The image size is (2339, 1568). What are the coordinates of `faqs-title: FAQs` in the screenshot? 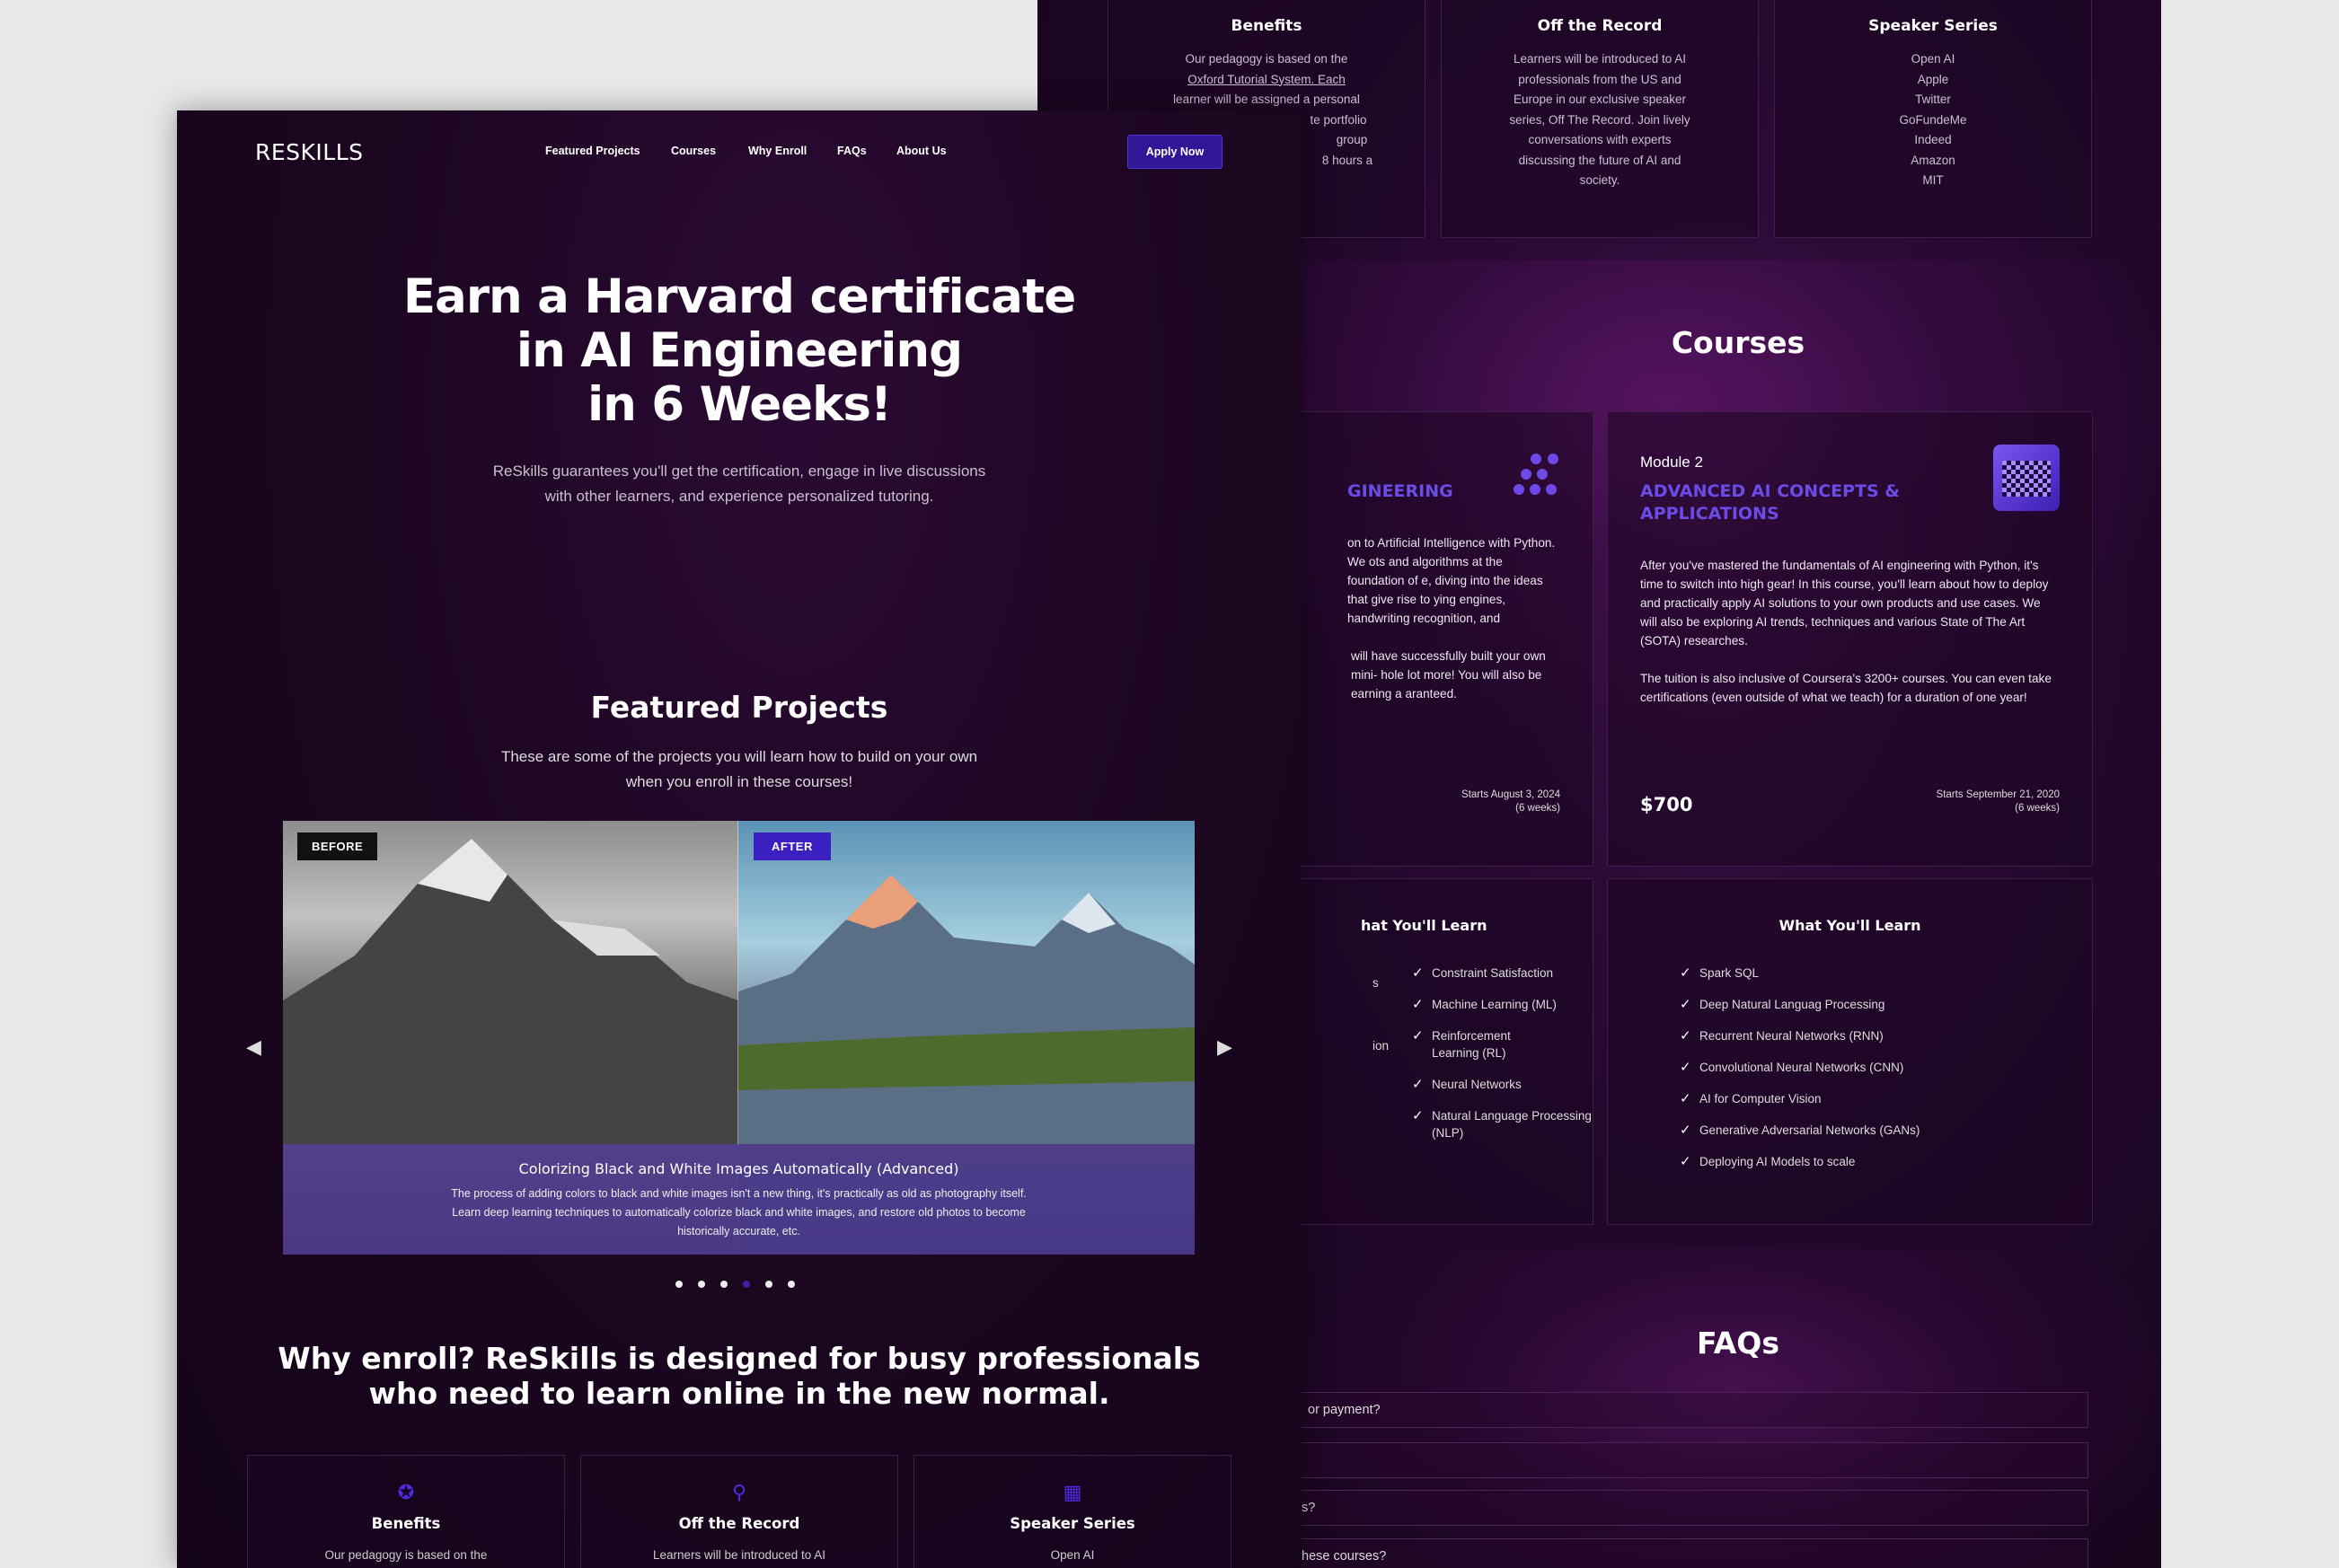 It's located at (1738, 1343).